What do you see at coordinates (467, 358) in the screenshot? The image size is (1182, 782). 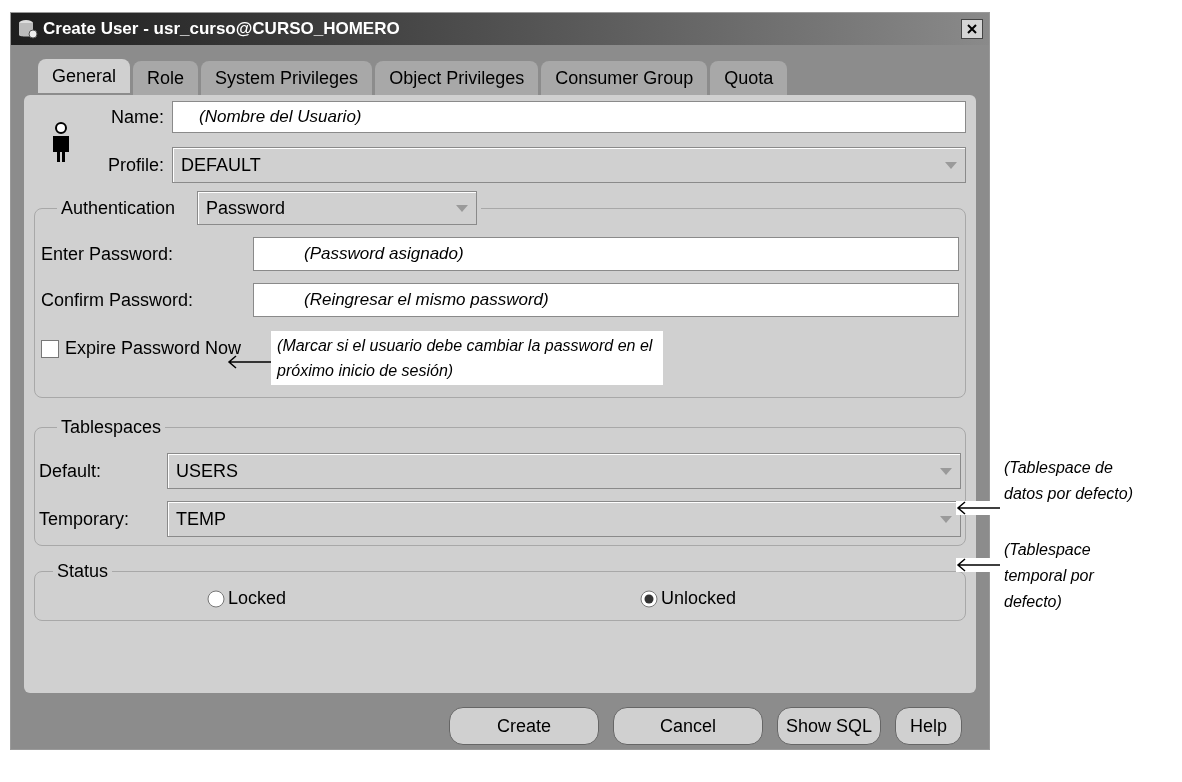 I see `annotation-note: (Marcar si el usuario debe cambiar la password en el próximo inicio de sesión)` at bounding box center [467, 358].